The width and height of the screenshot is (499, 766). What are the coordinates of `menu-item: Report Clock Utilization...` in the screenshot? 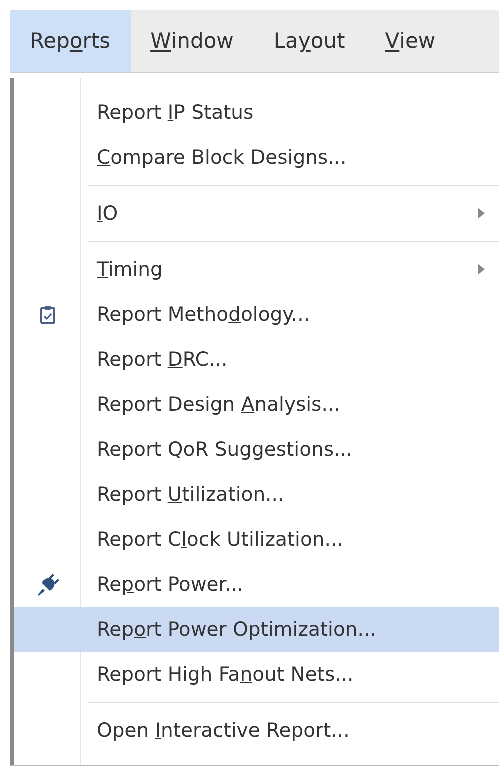 It's located at (256, 539).